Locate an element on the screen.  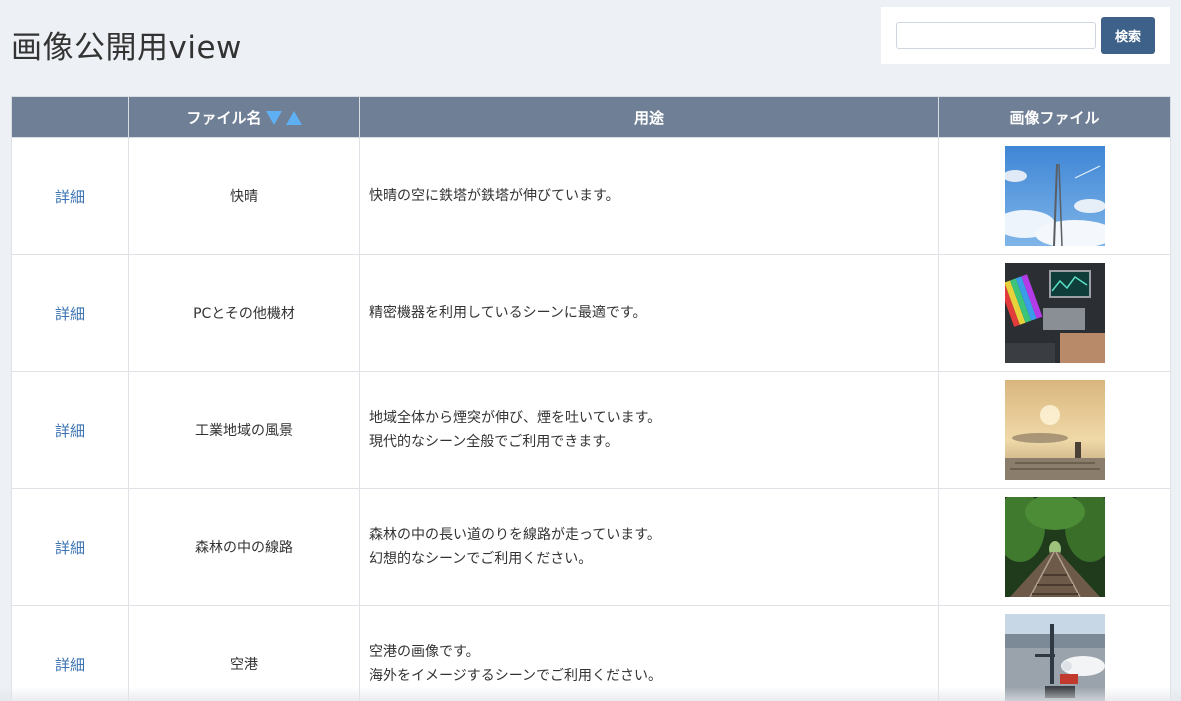
description-line: 海外をイメージするシーンでご利用ください。 is located at coordinates (516, 676).